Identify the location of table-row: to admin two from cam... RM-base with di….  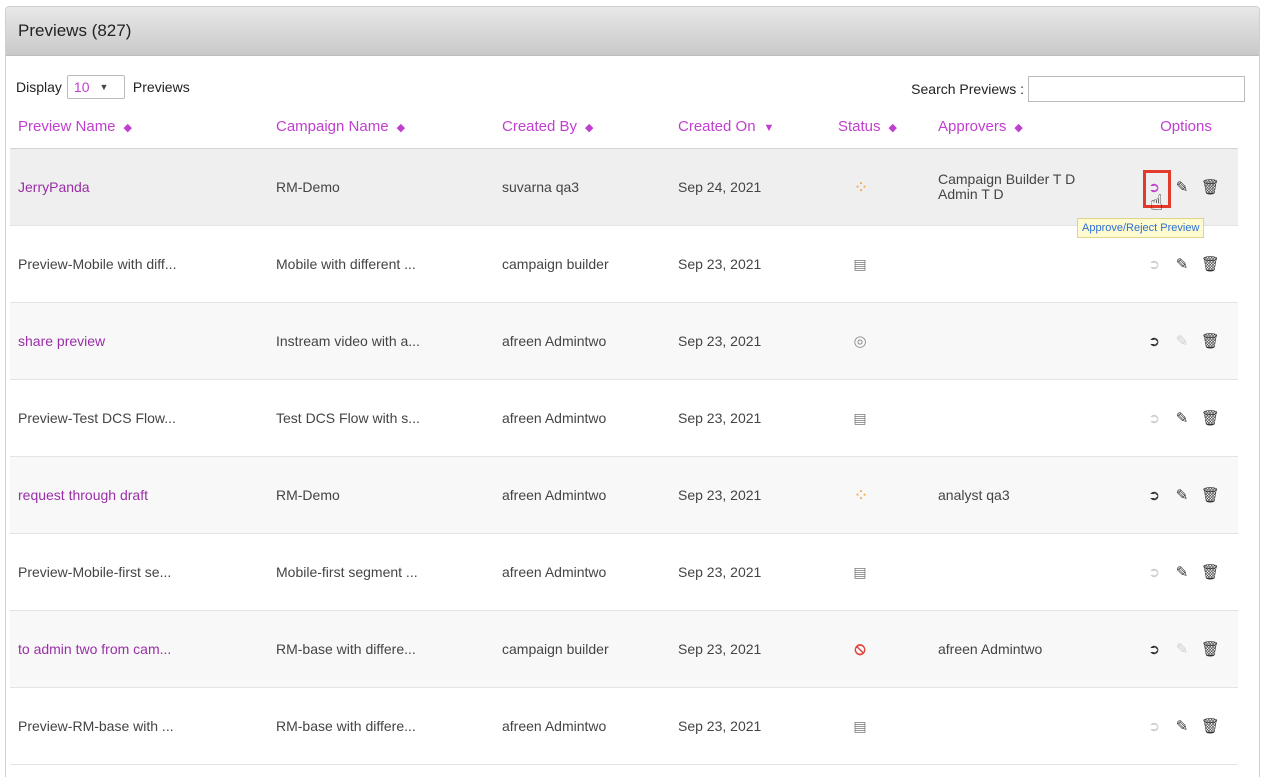
(624, 649).